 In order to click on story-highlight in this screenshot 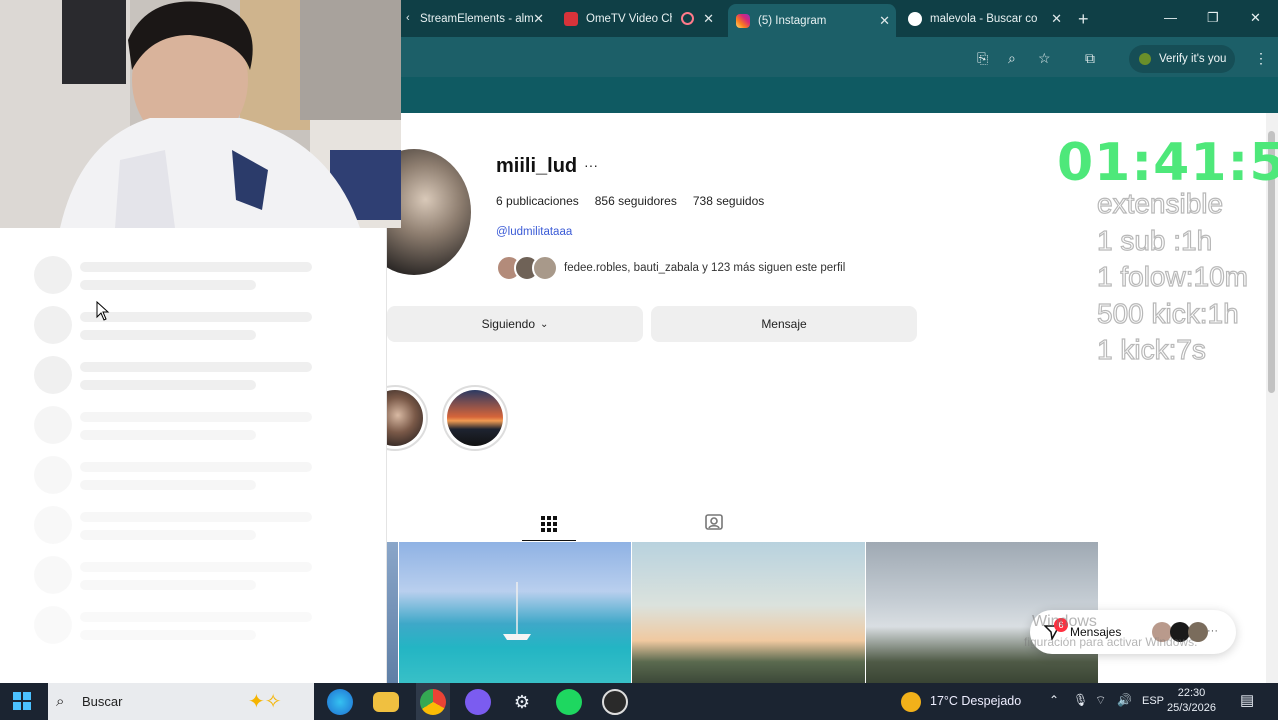, I will do `click(475, 418)`.